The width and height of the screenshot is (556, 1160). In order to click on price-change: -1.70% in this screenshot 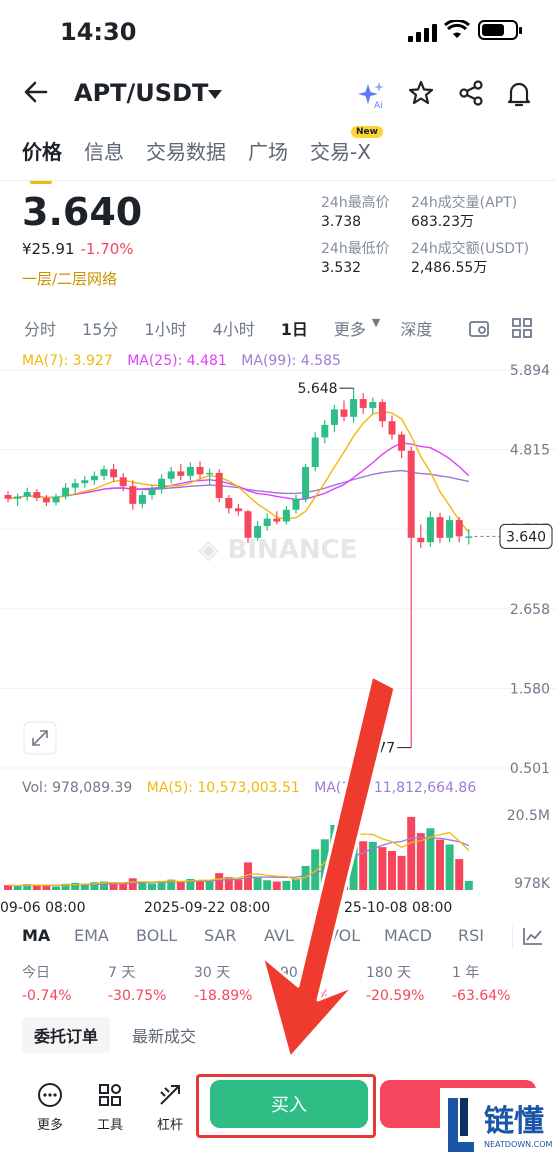, I will do `click(107, 249)`.